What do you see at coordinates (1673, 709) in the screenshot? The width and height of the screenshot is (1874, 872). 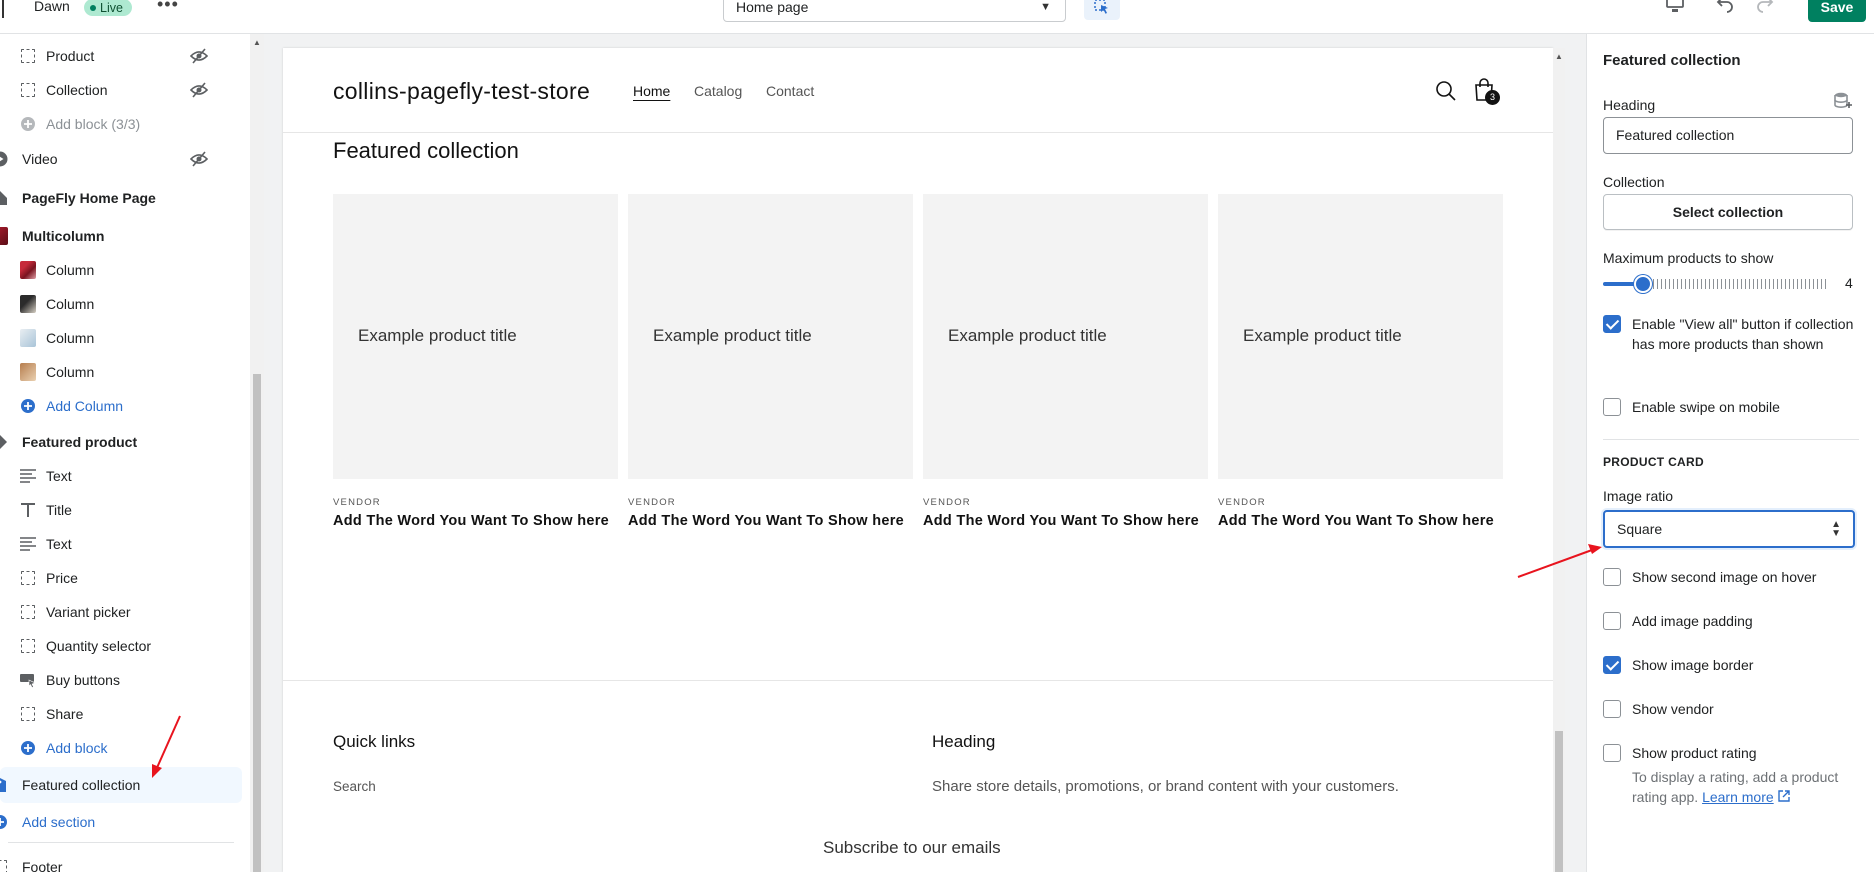 I see `show-vendor-label: Show vendor` at bounding box center [1673, 709].